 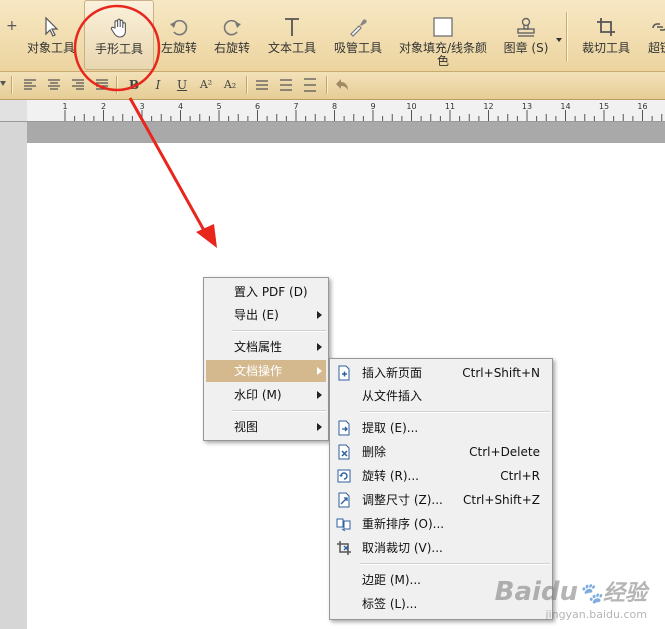 I want to click on submenu-item-rotate: 旋转 (R)... Ctrl+R, so click(x=441, y=476).